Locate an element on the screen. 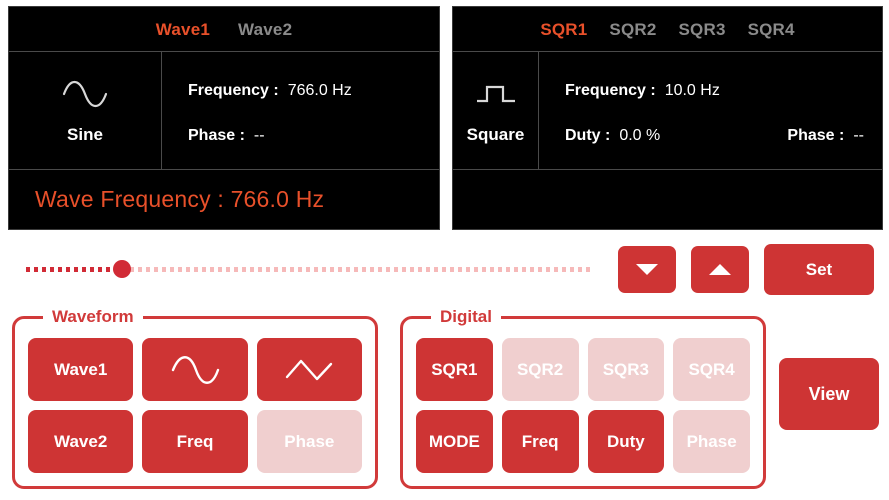 This screenshot has height=500, width=889. digital-sqr1-button: SQR1 is located at coordinates (454, 369).